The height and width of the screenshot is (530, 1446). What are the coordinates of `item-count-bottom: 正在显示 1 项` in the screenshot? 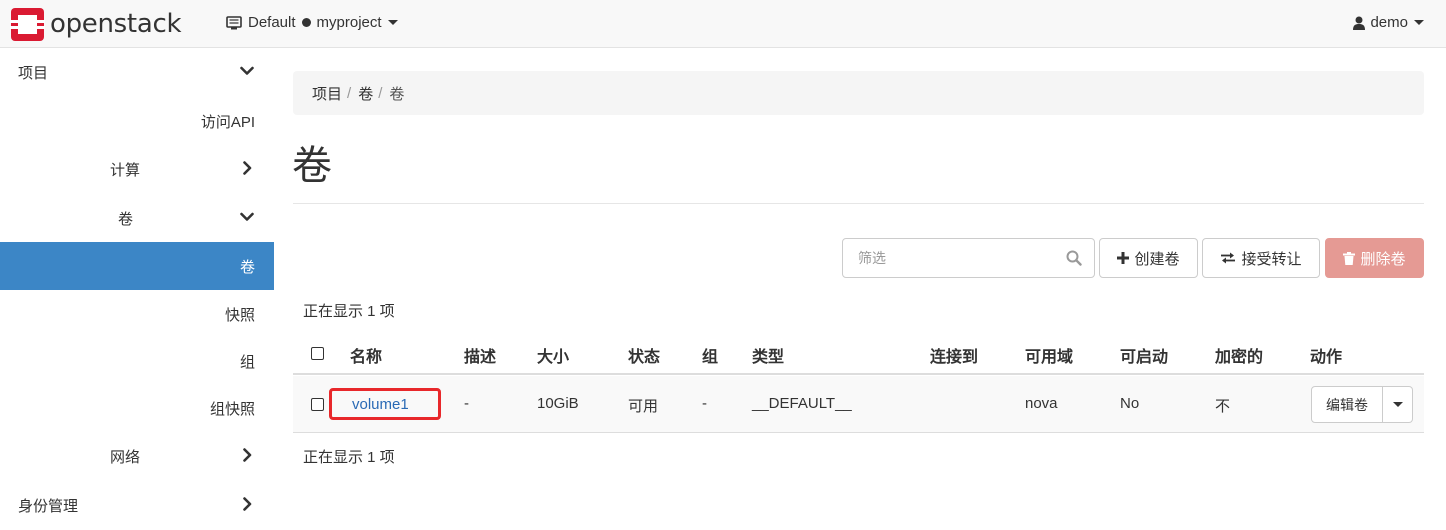 It's located at (349, 457).